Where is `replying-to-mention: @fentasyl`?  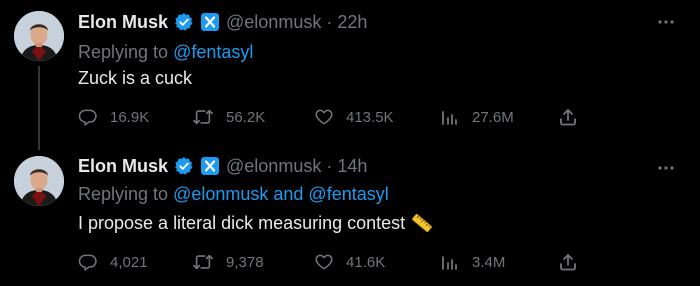
replying-to-mention: @fentasyl is located at coordinates (213, 52).